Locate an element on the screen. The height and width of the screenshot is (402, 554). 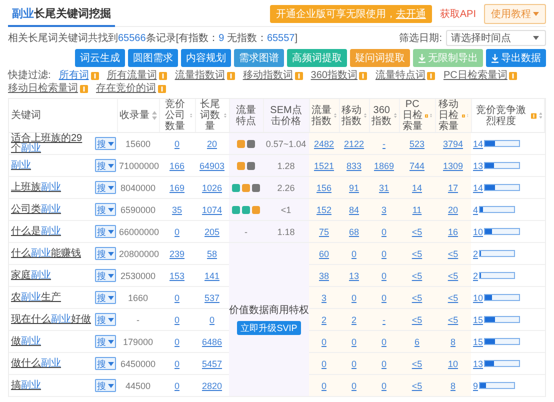
number-link: 6486 is located at coordinates (212, 341).